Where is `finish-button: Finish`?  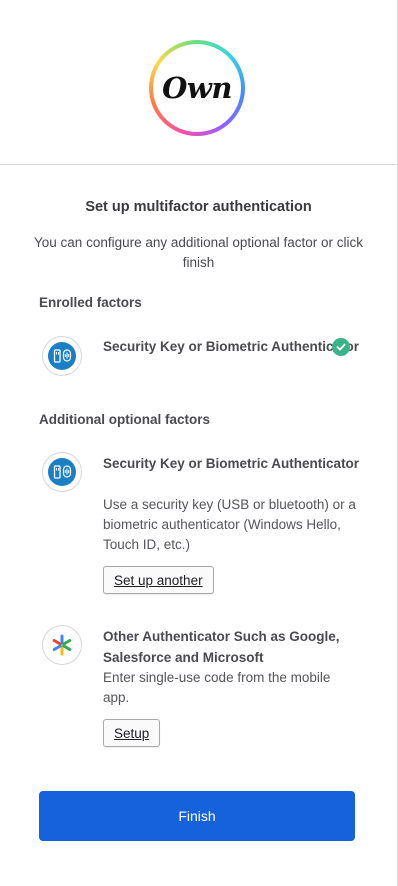 finish-button: Finish is located at coordinates (197, 816).